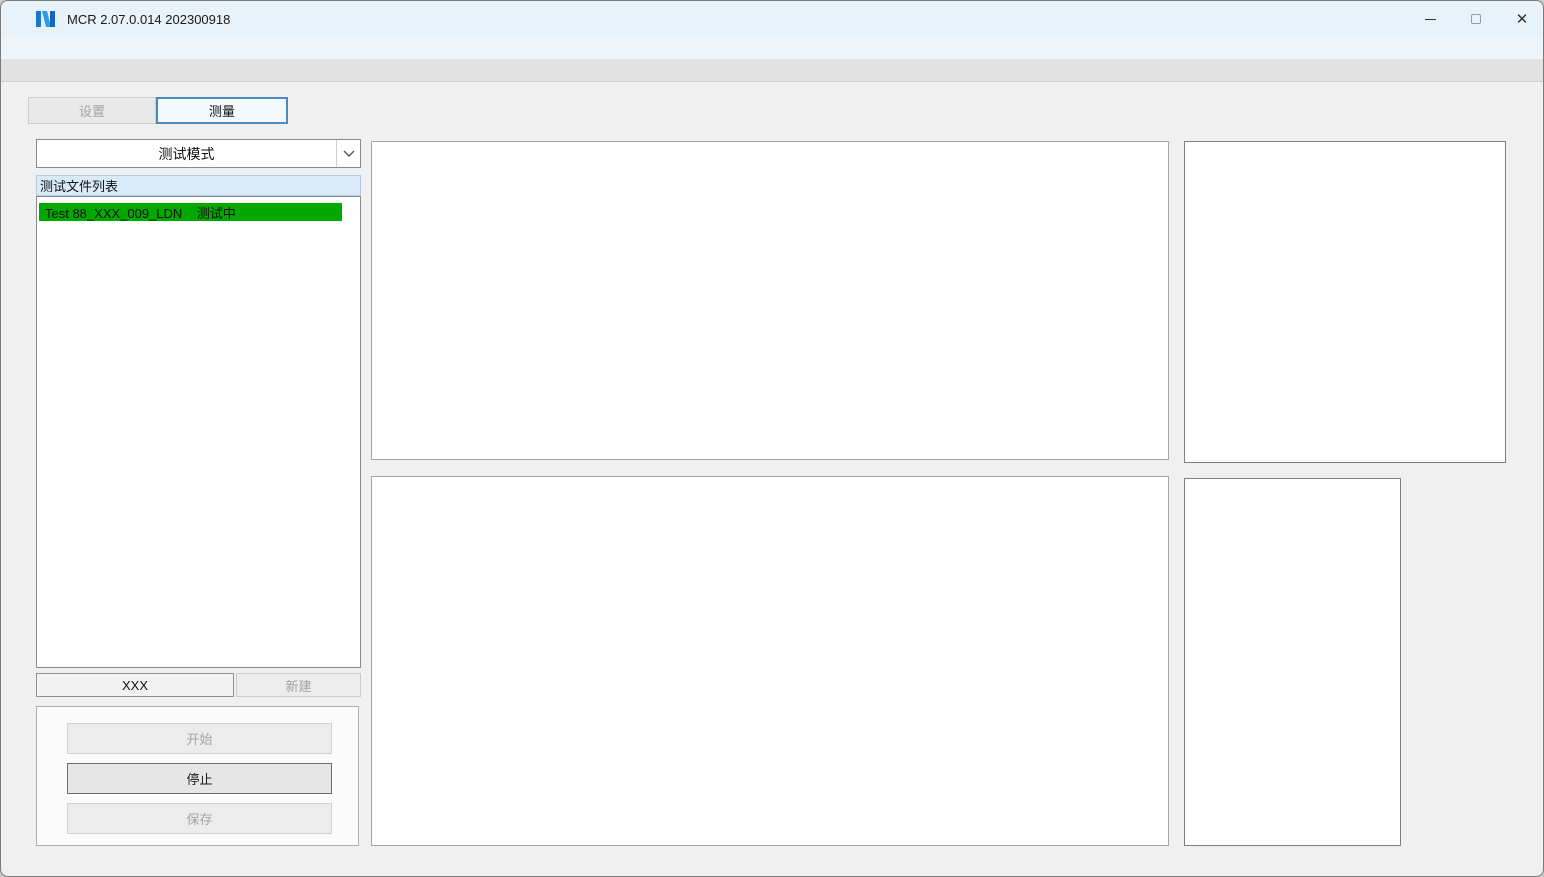  Describe the element at coordinates (198, 432) in the screenshot. I see `test-file-list: Test 88_XXX_009_LDN 测试中` at that location.